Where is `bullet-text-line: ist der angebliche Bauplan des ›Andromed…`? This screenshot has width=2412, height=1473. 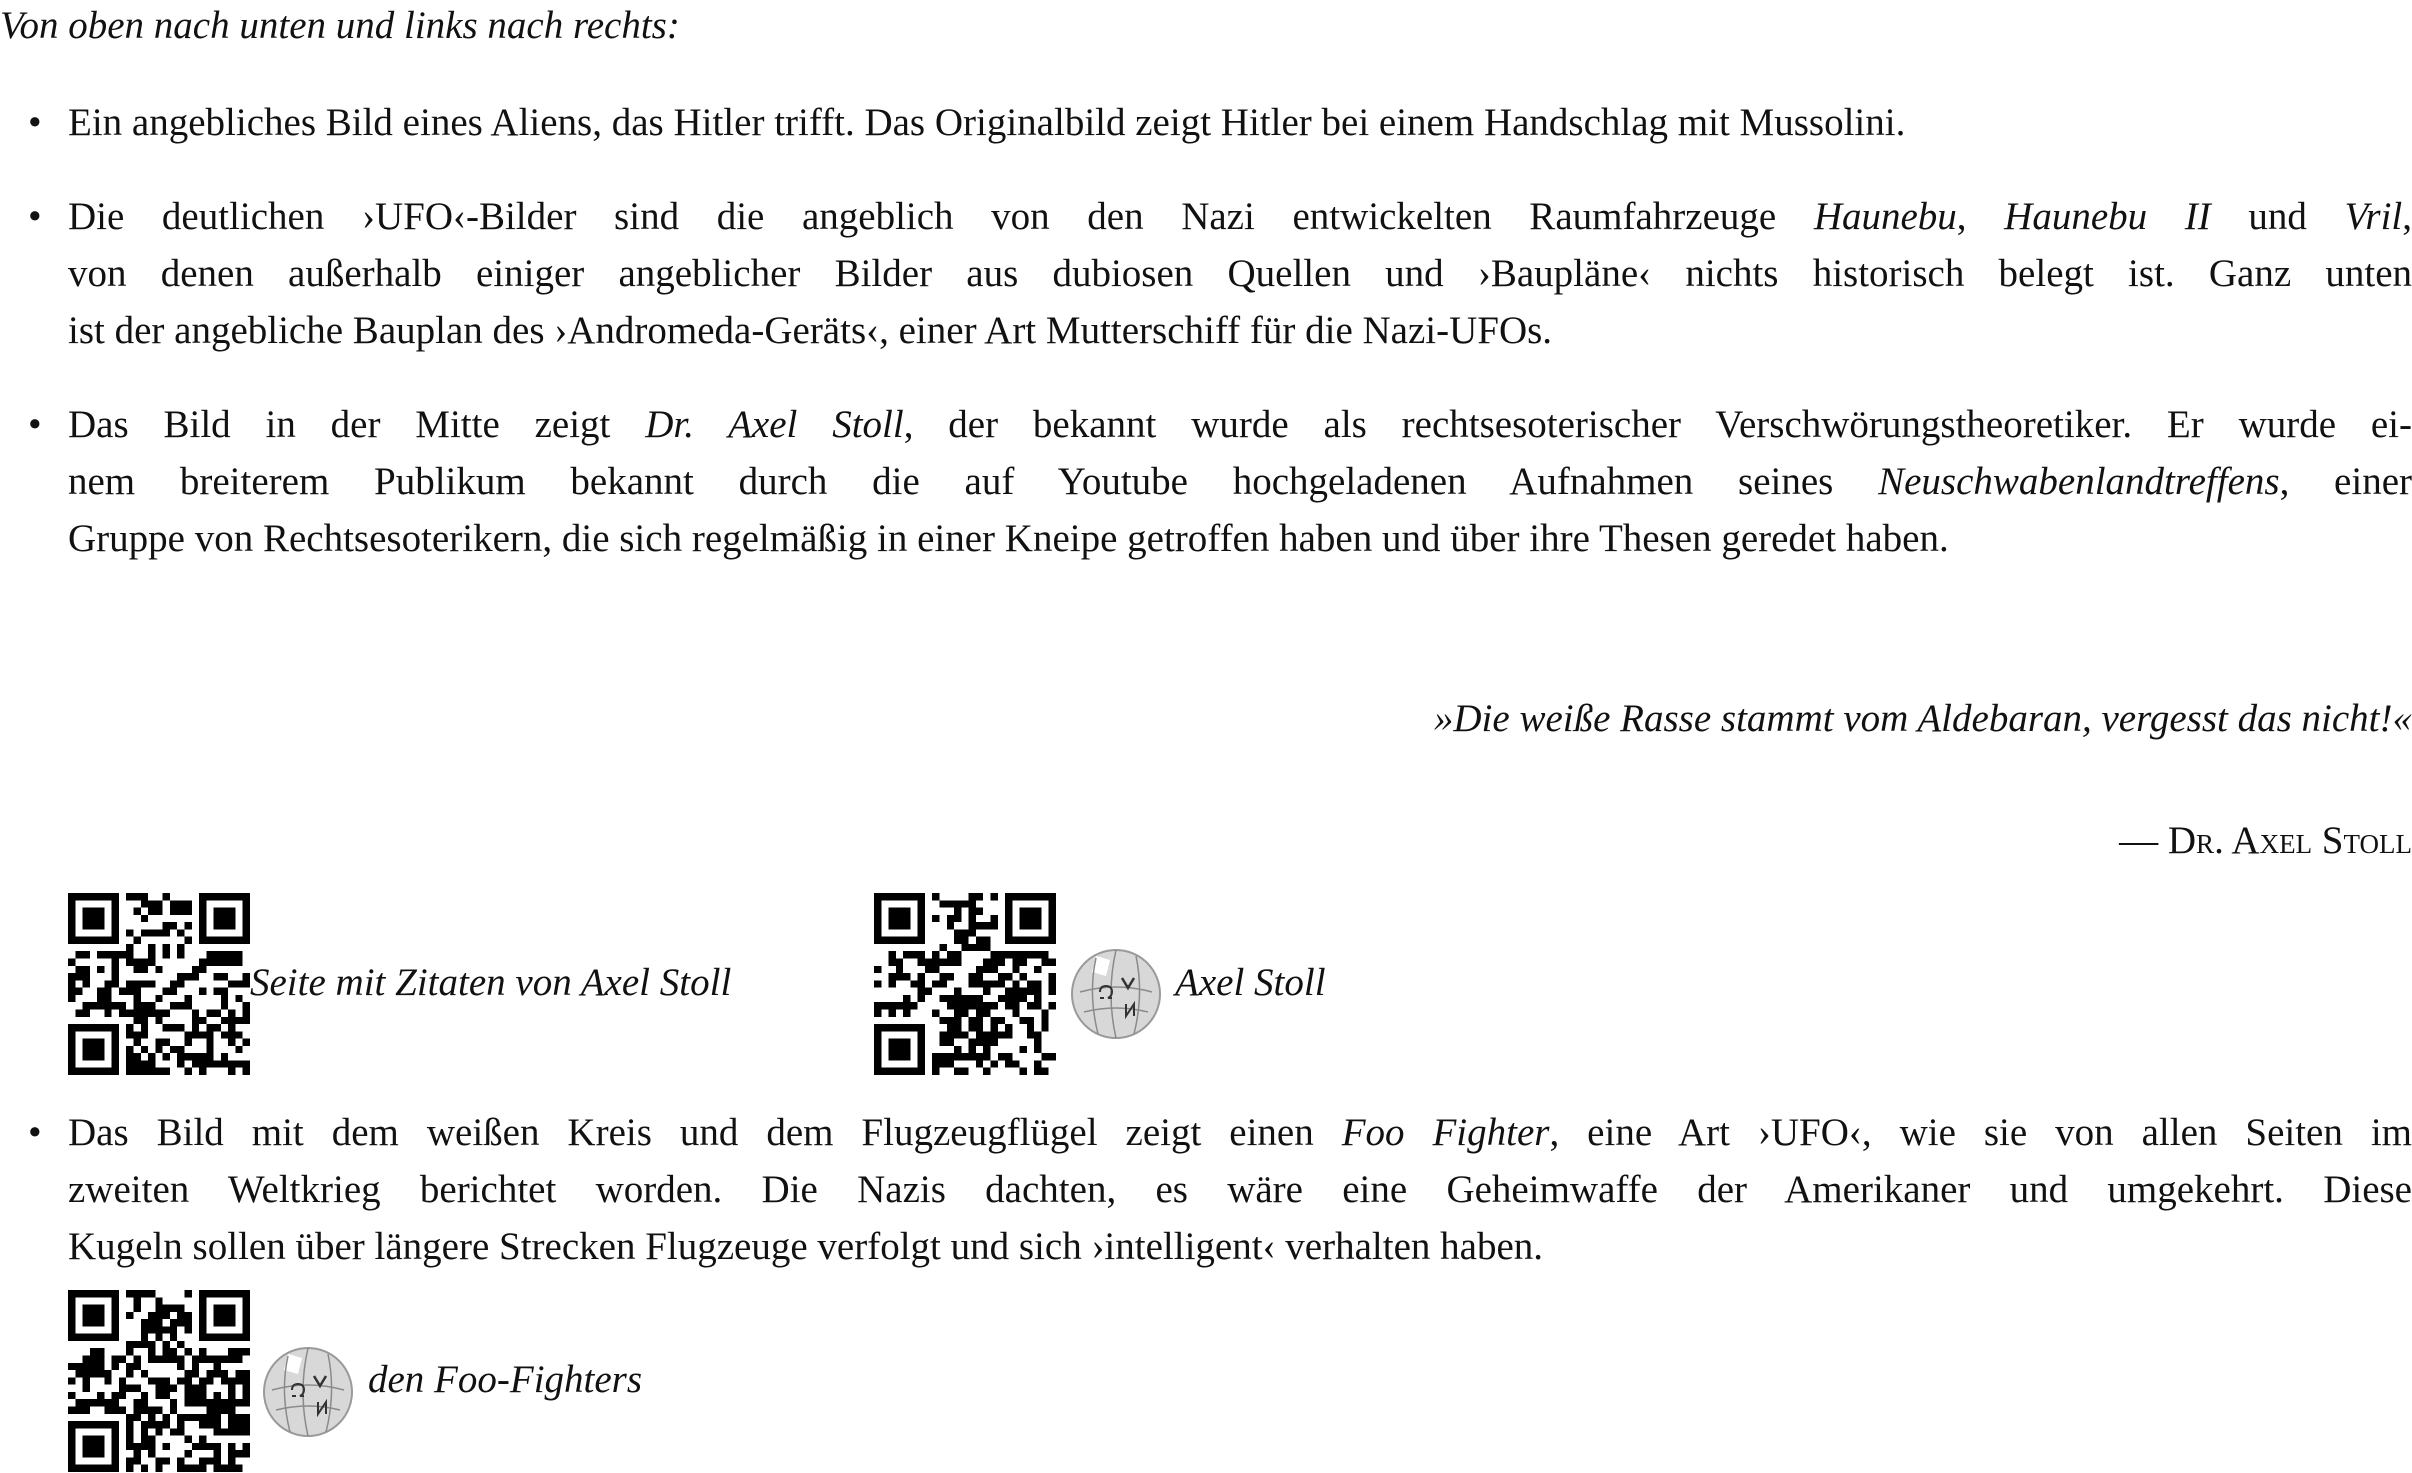
bullet-text-line: ist der angebliche Bauplan des ›Andromed… is located at coordinates (810, 330).